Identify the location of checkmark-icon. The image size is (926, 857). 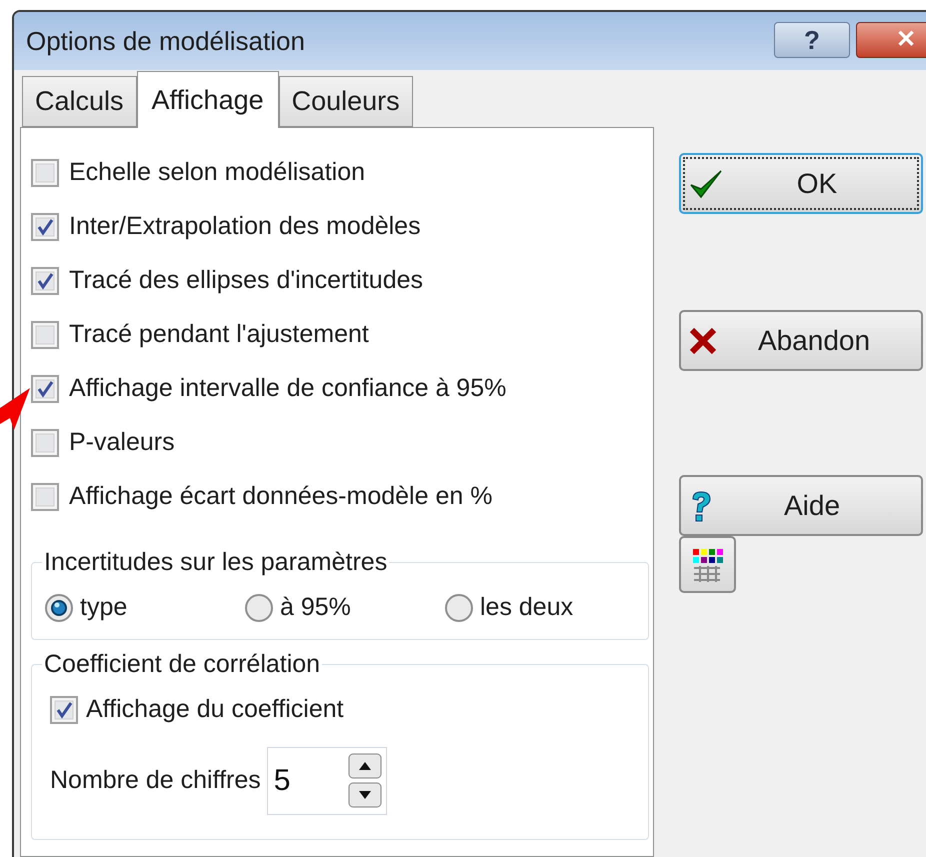
(706, 183).